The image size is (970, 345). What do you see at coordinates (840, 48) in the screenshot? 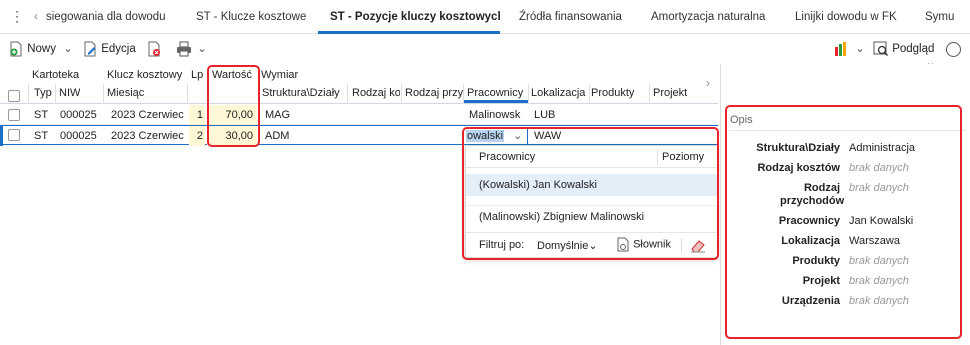
I see `bar-chart-icon` at bounding box center [840, 48].